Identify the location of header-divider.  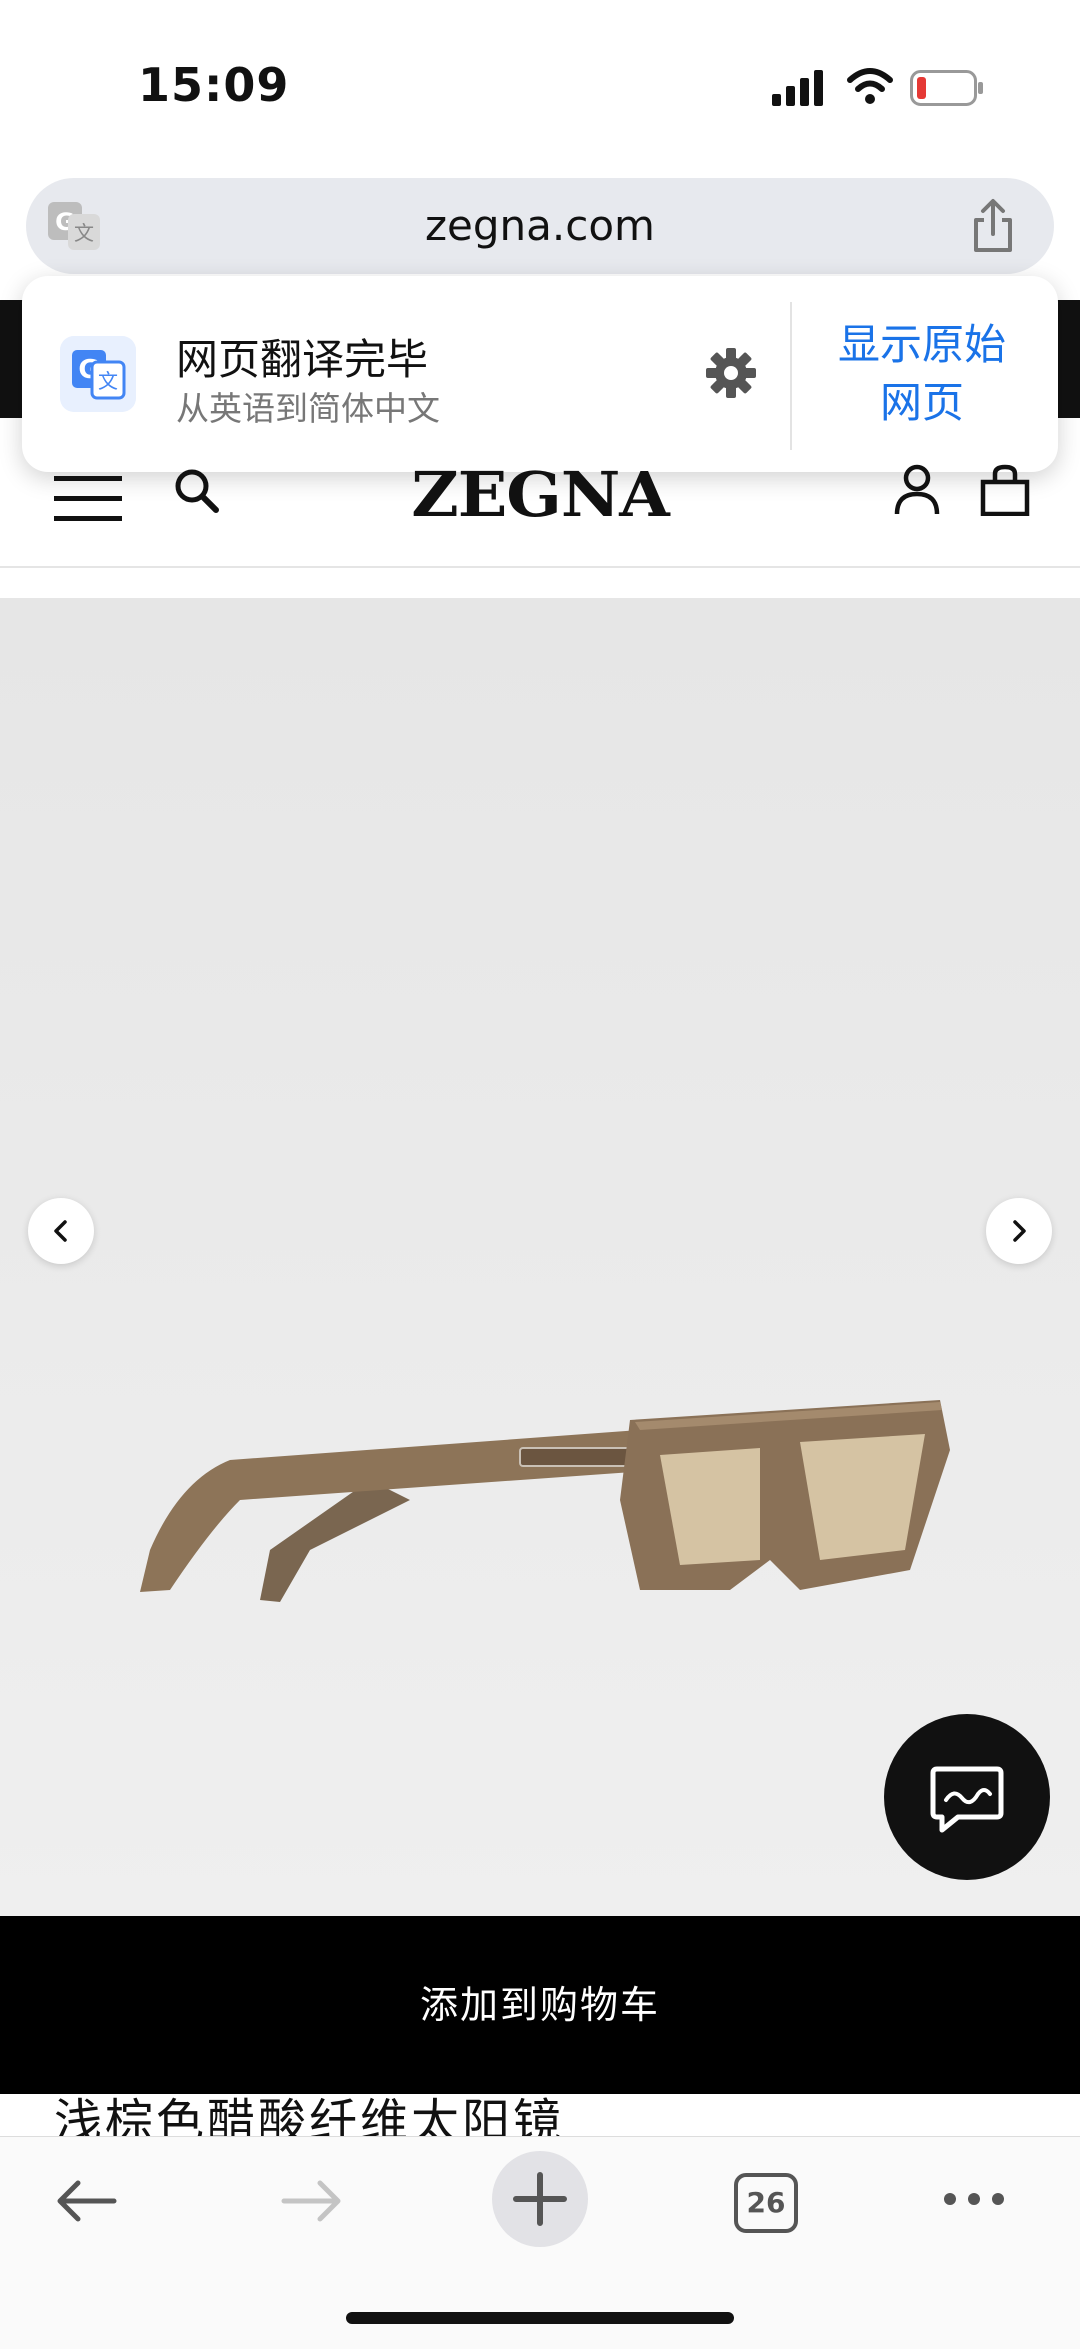
(540, 567).